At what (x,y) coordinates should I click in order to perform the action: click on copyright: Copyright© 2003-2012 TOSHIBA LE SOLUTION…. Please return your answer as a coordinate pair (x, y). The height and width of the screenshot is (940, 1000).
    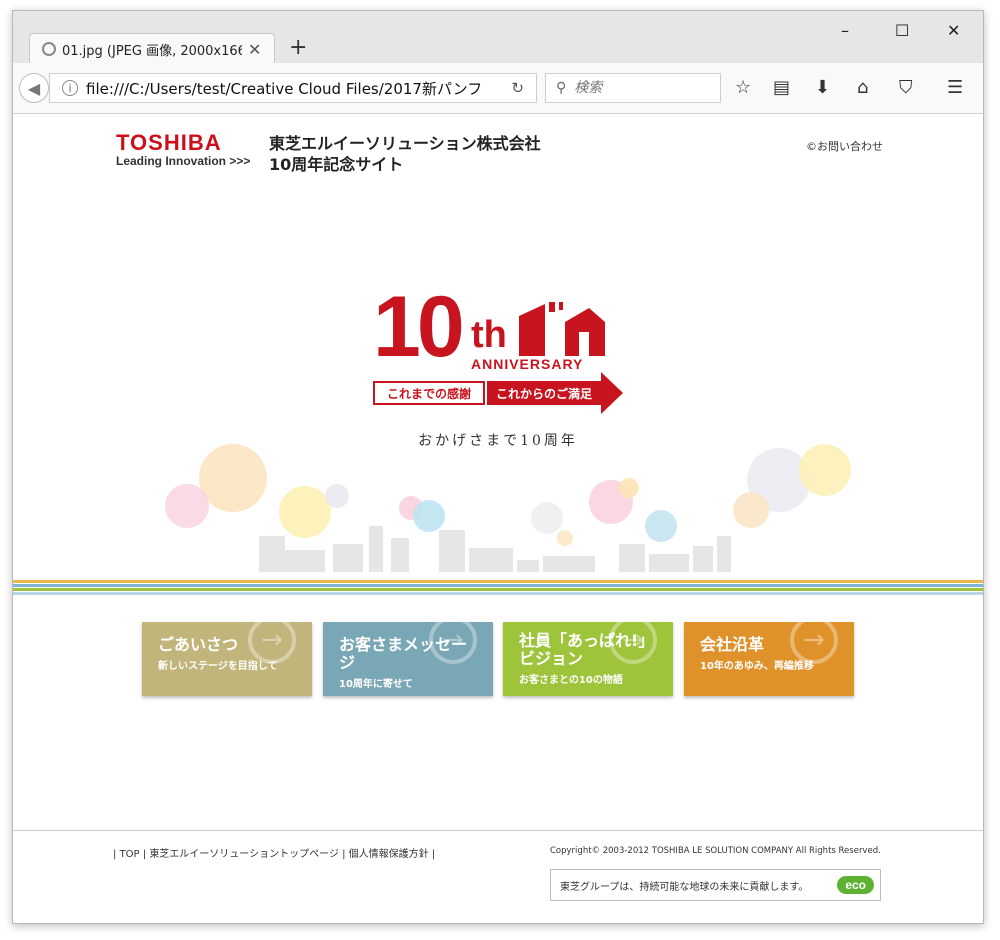
    Looking at the image, I should click on (715, 851).